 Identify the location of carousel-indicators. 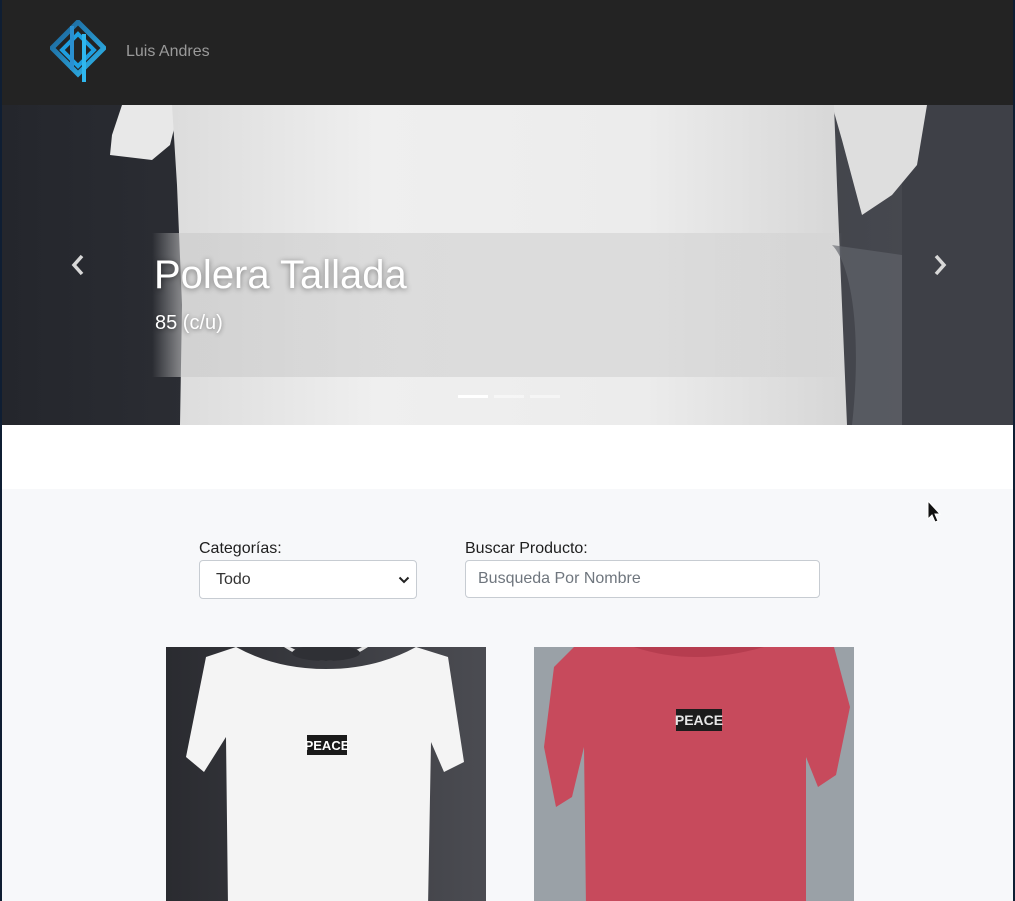
(509, 396).